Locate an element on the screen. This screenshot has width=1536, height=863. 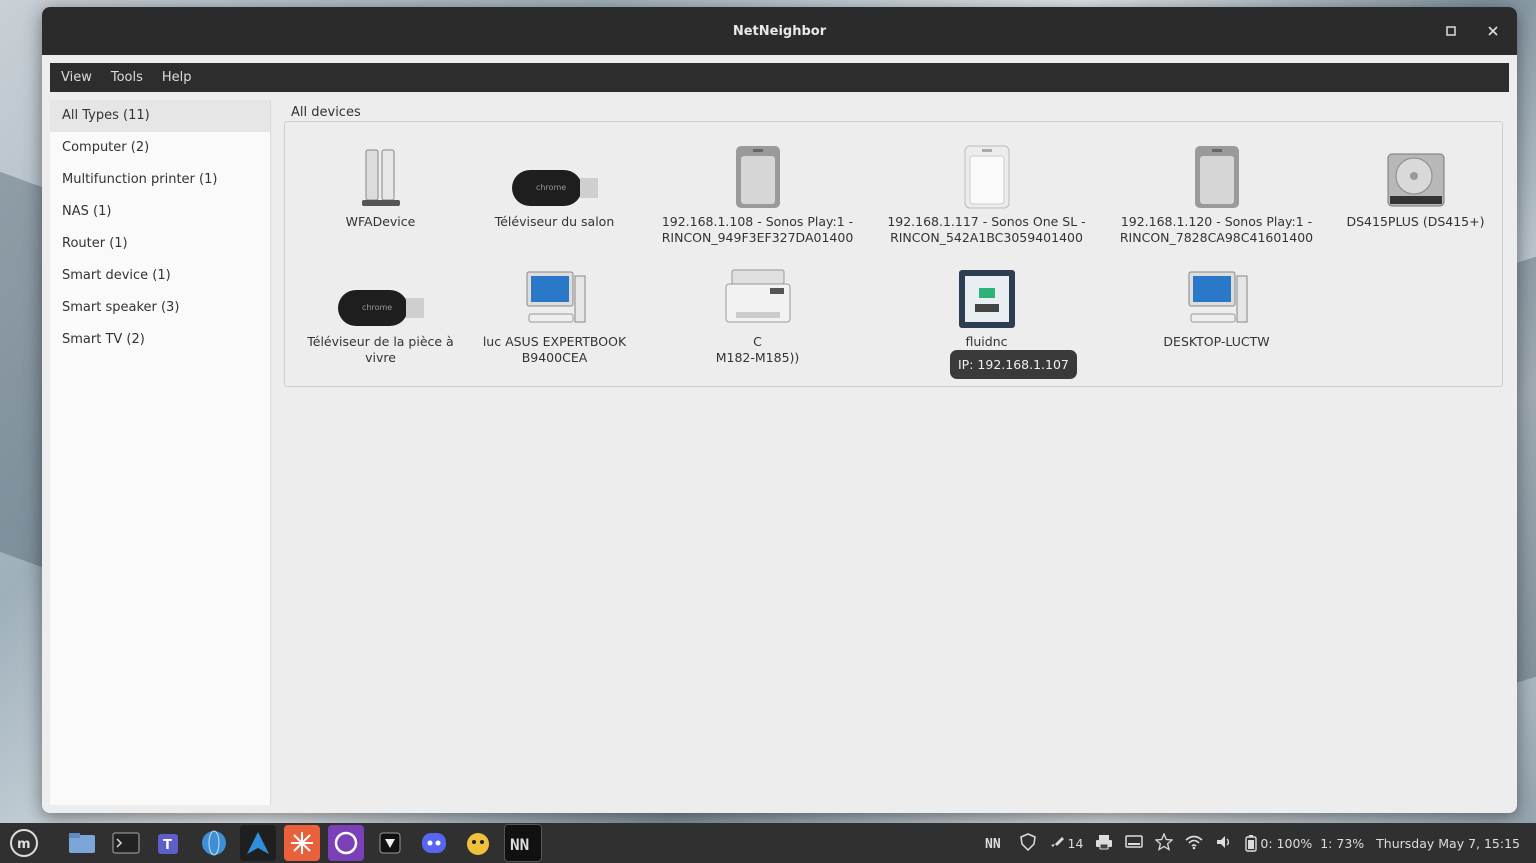
star-icon is located at coordinates (1164, 842).